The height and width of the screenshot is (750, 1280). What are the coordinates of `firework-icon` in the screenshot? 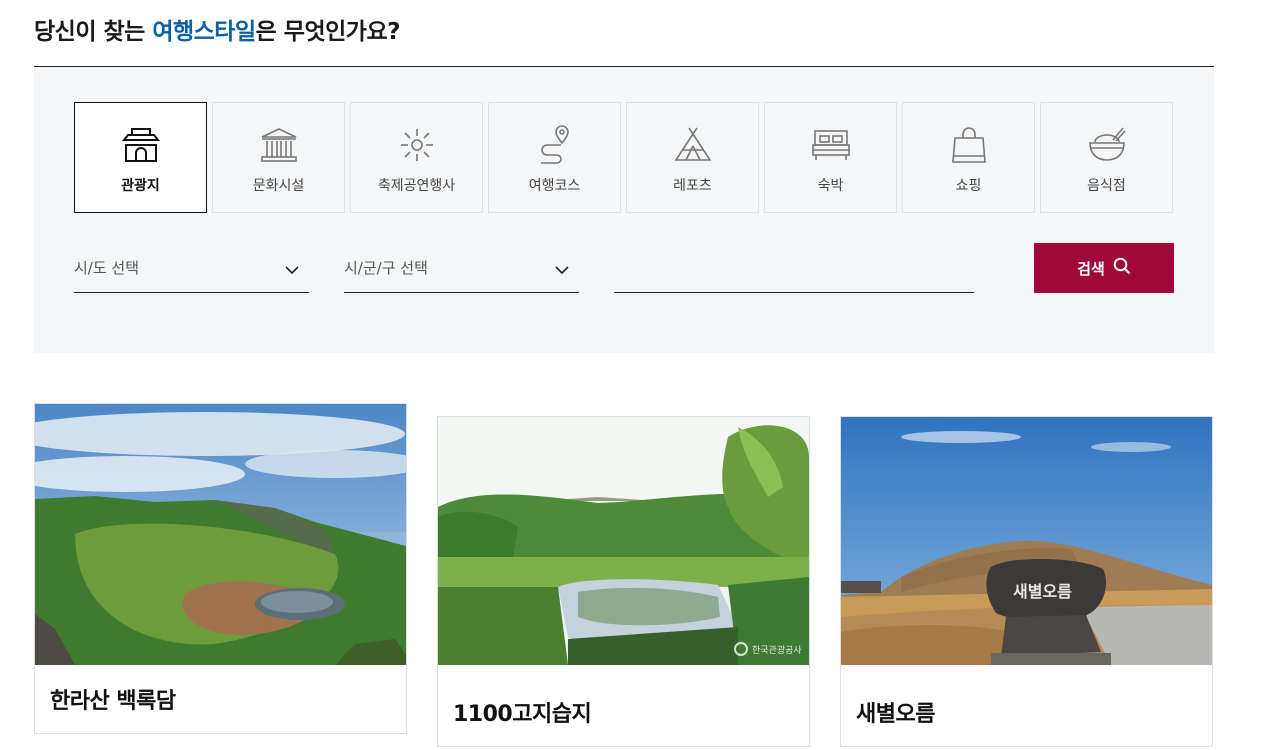 It's located at (417, 145).